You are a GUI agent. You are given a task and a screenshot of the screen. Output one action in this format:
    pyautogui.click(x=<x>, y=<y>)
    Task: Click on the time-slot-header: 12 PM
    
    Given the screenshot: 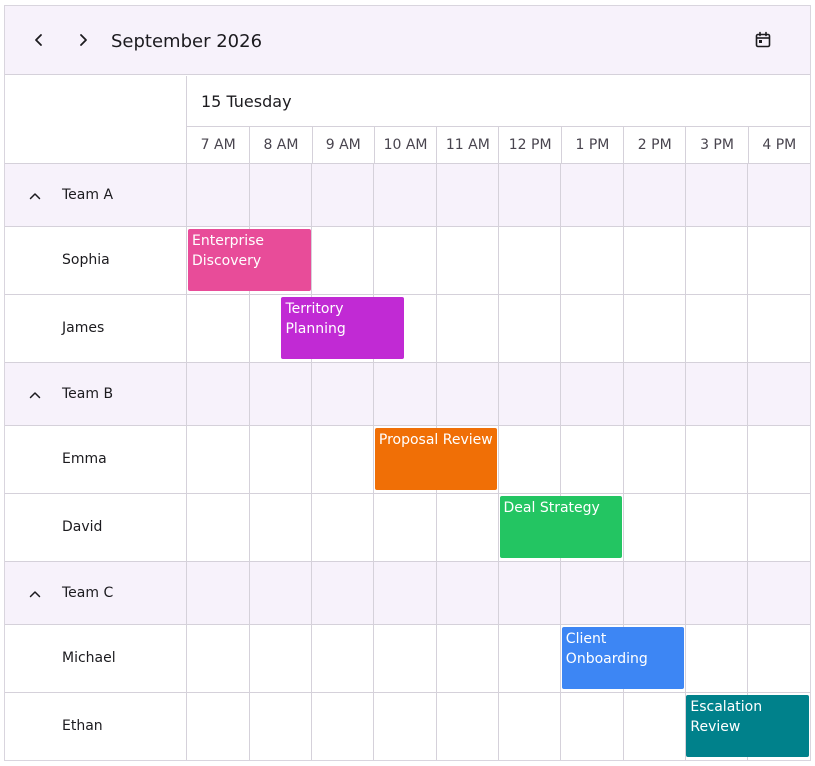 What is the action you would take?
    pyautogui.click(x=529, y=145)
    